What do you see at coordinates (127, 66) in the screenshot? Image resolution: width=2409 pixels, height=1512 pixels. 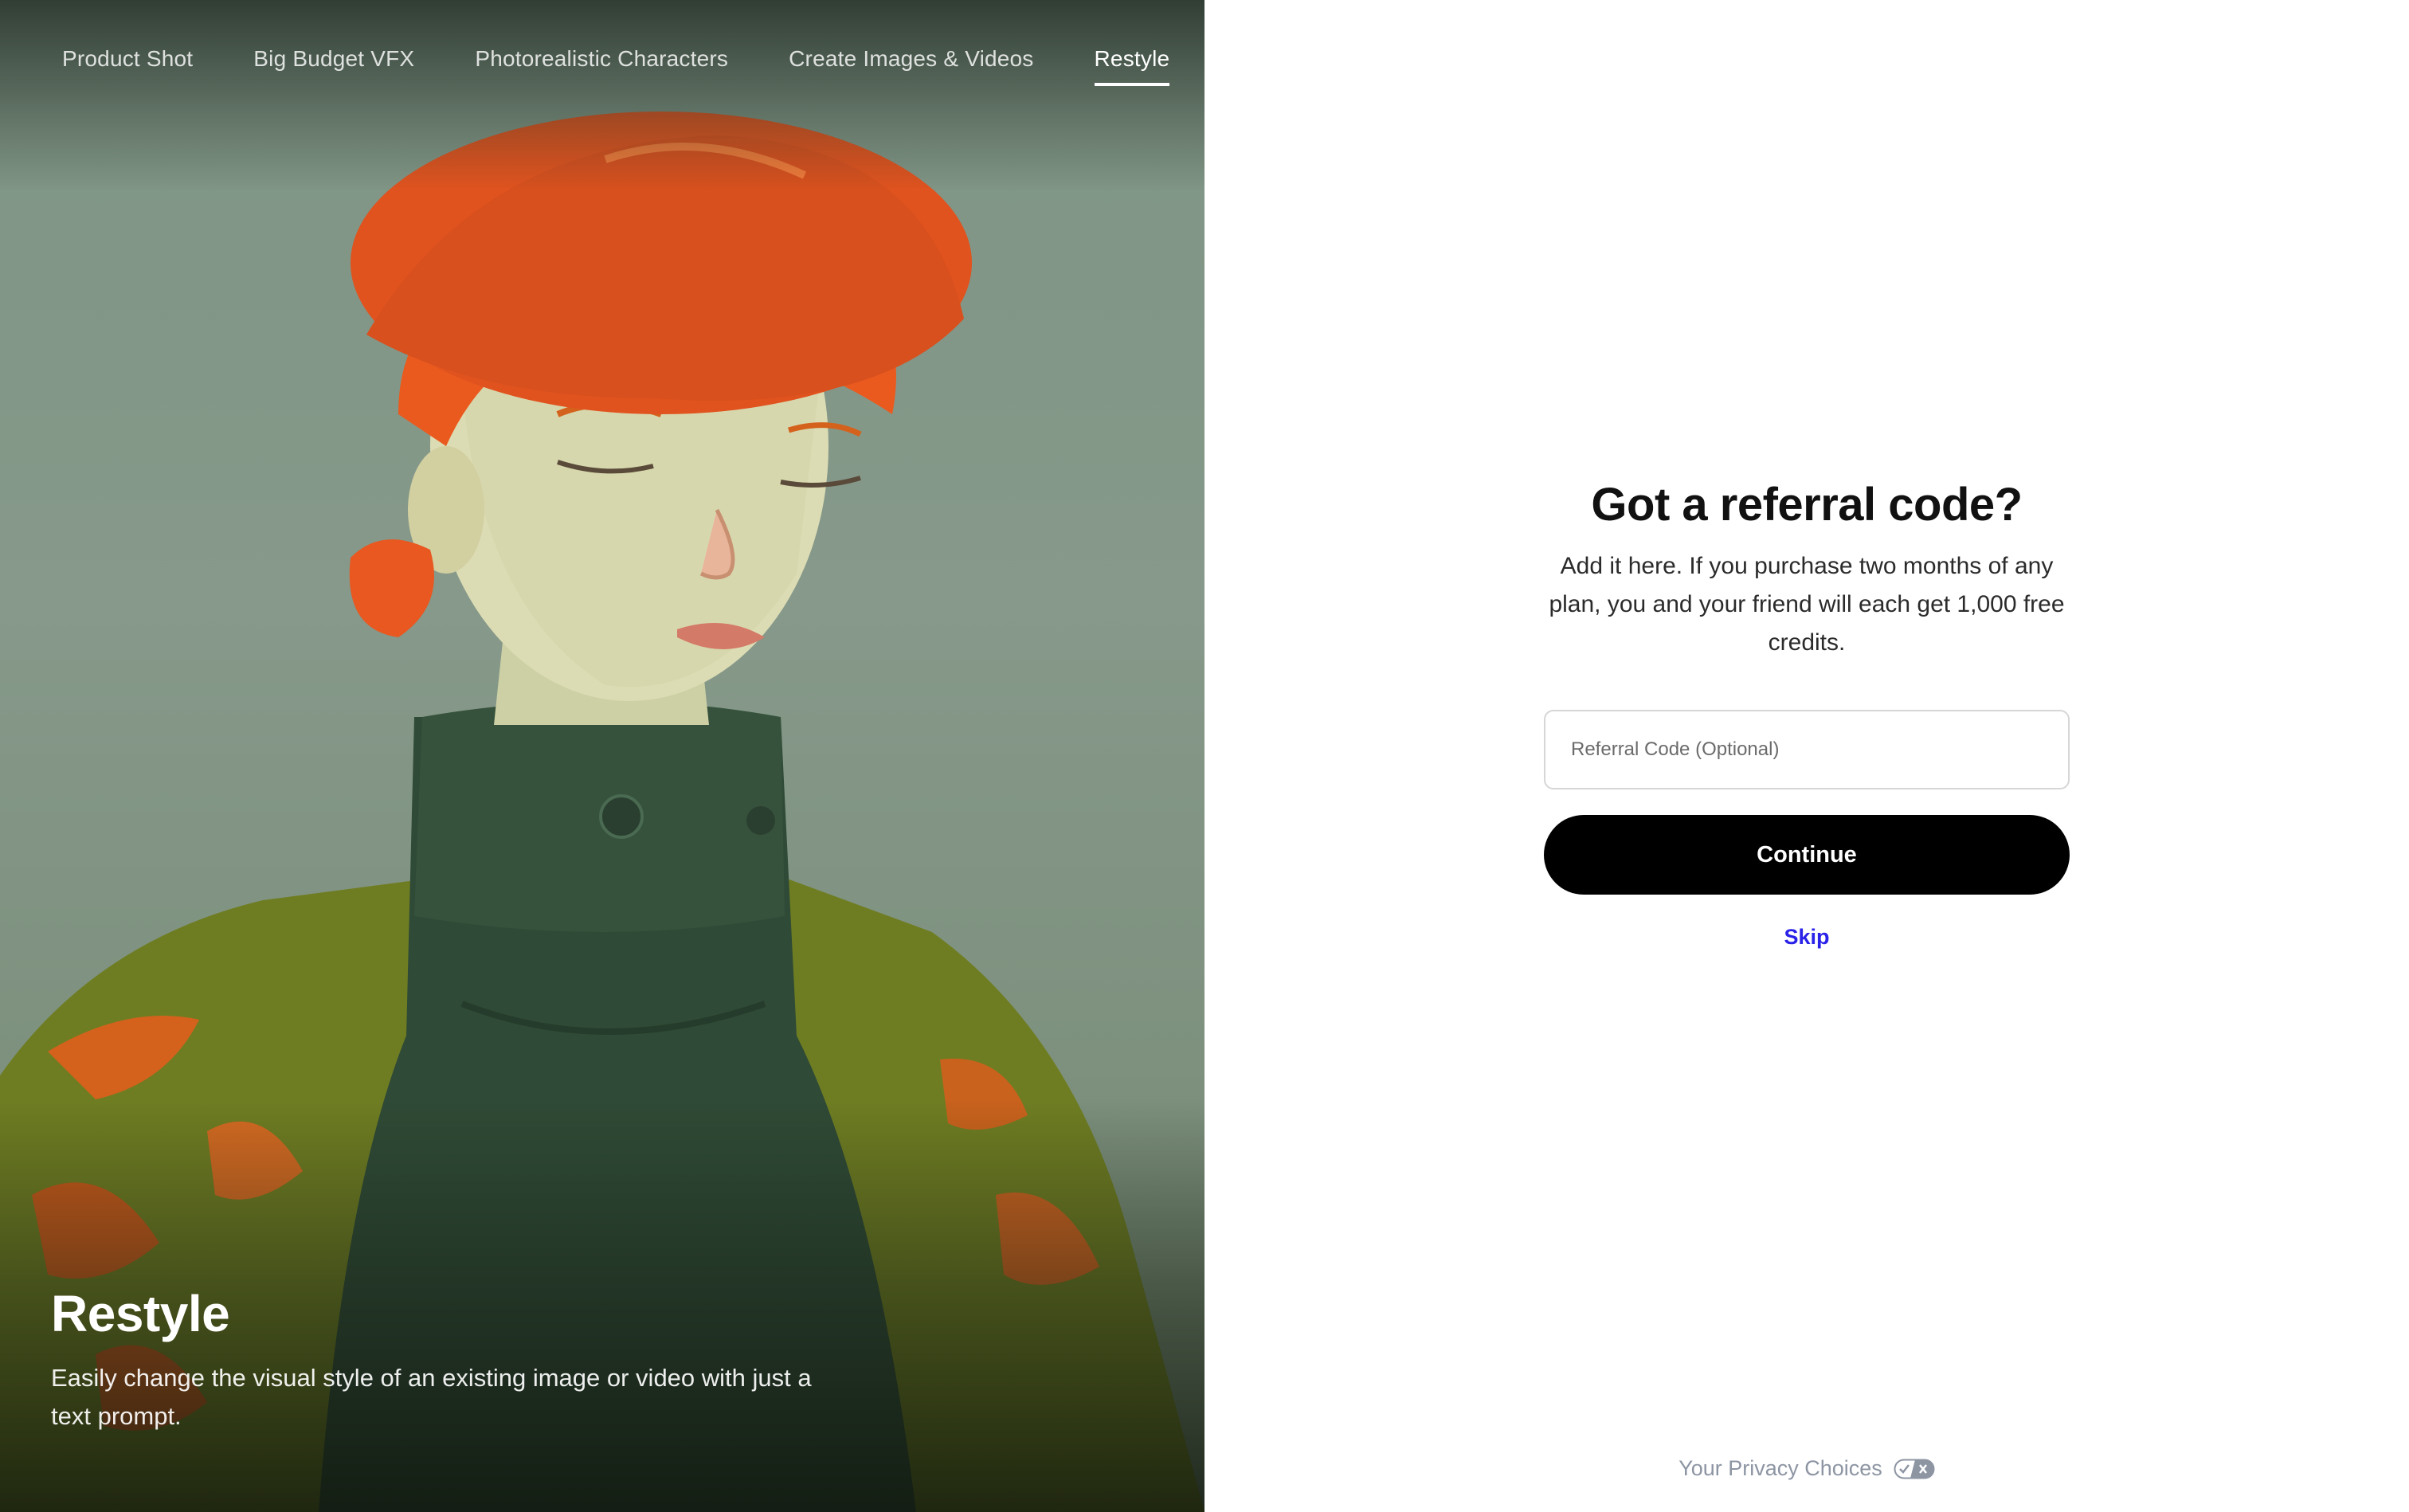 I see `tab-product-shot: Product Shot` at bounding box center [127, 66].